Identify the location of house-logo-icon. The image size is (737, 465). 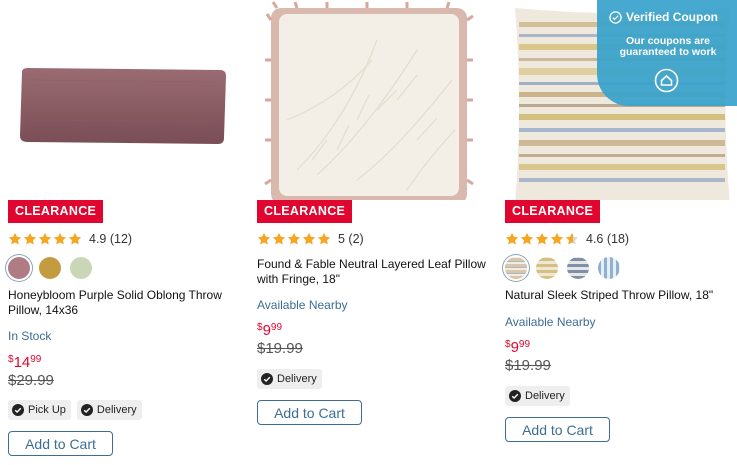
(666, 80).